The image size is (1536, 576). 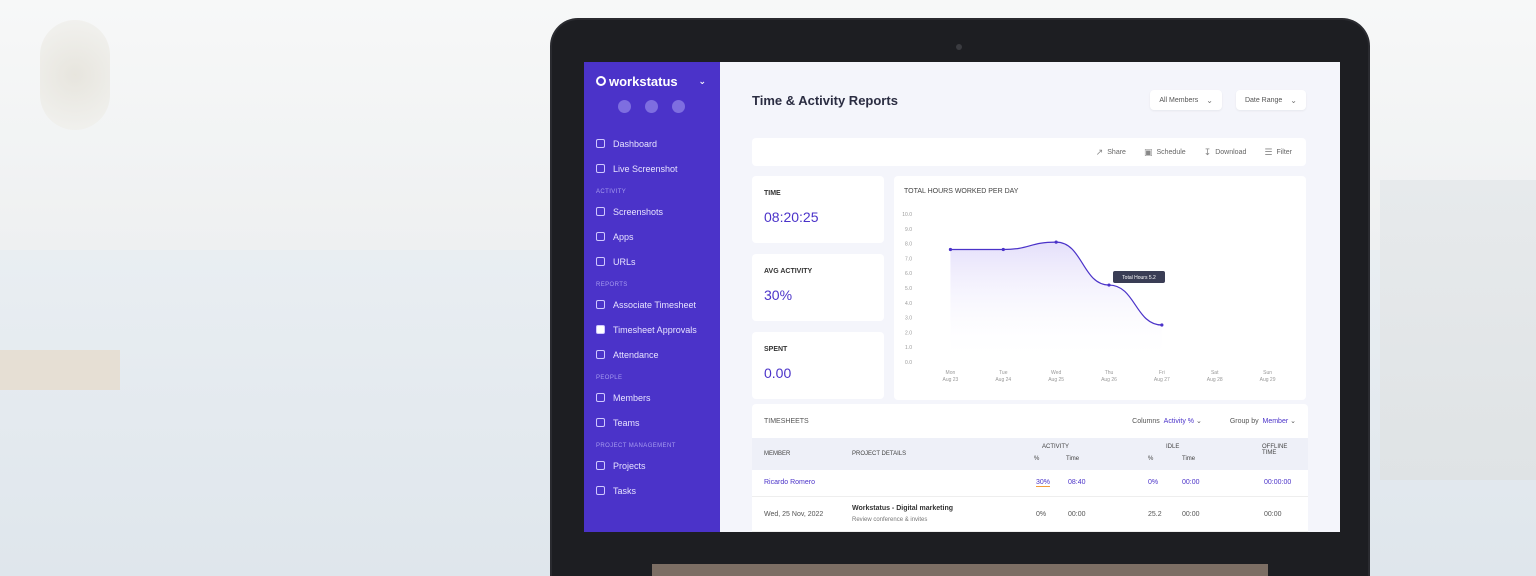 What do you see at coordinates (1041, 514) in the screenshot?
I see `activity-percent: 0%` at bounding box center [1041, 514].